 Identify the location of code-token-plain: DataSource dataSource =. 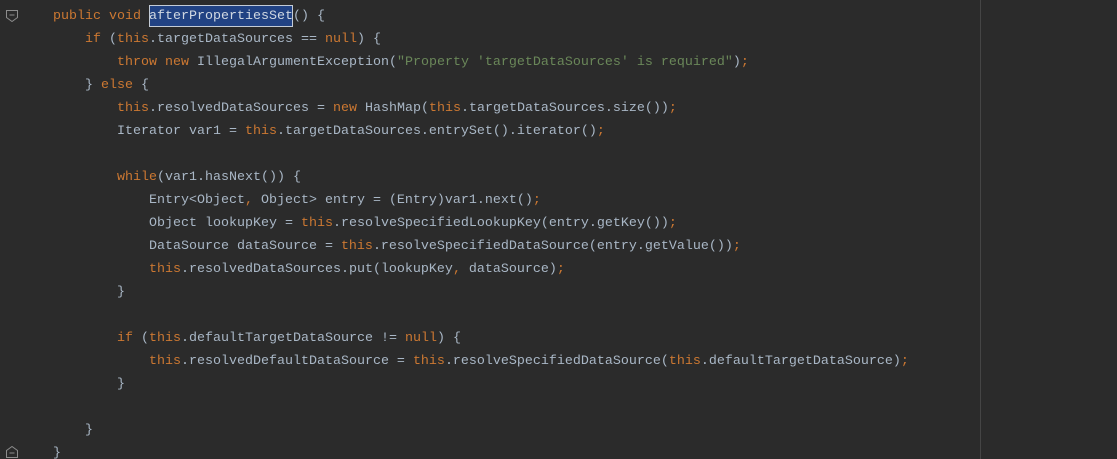
(197, 246).